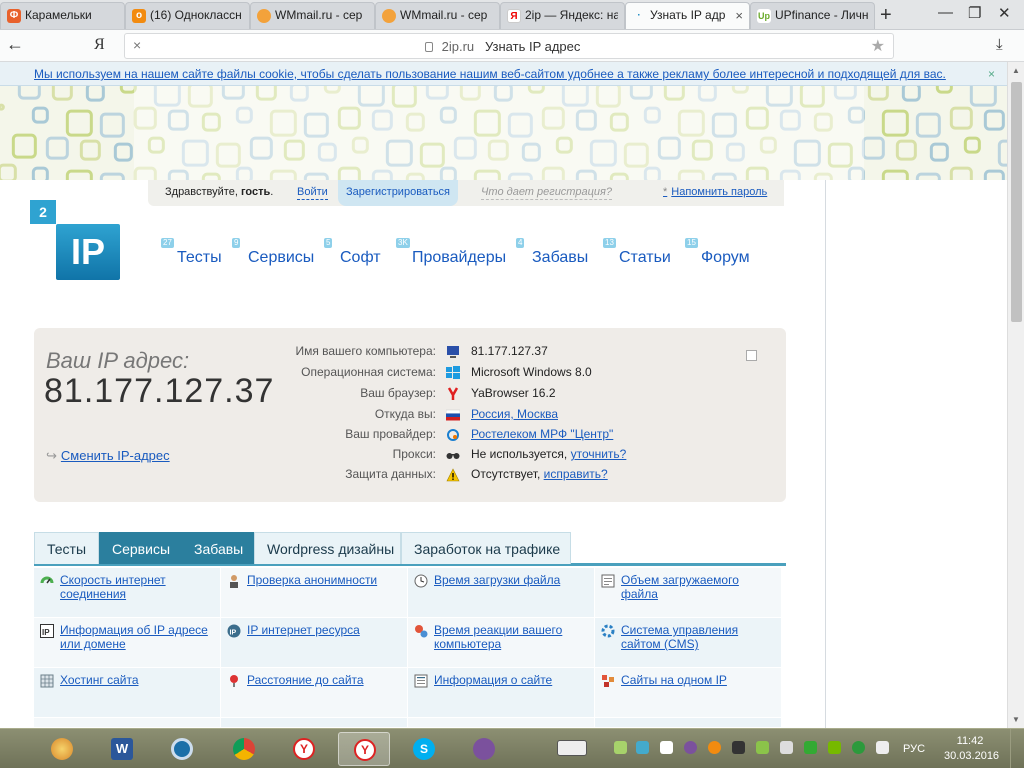  What do you see at coordinates (486, 548) in the screenshot?
I see `tab-traffic: Заработок на трафике` at bounding box center [486, 548].